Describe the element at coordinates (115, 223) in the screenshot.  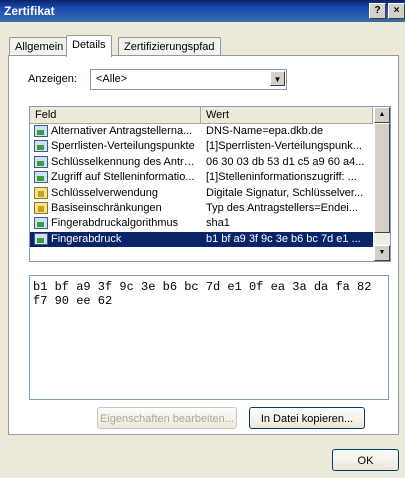
I see `row-field: Fingerabdruckalgorithmus` at that location.